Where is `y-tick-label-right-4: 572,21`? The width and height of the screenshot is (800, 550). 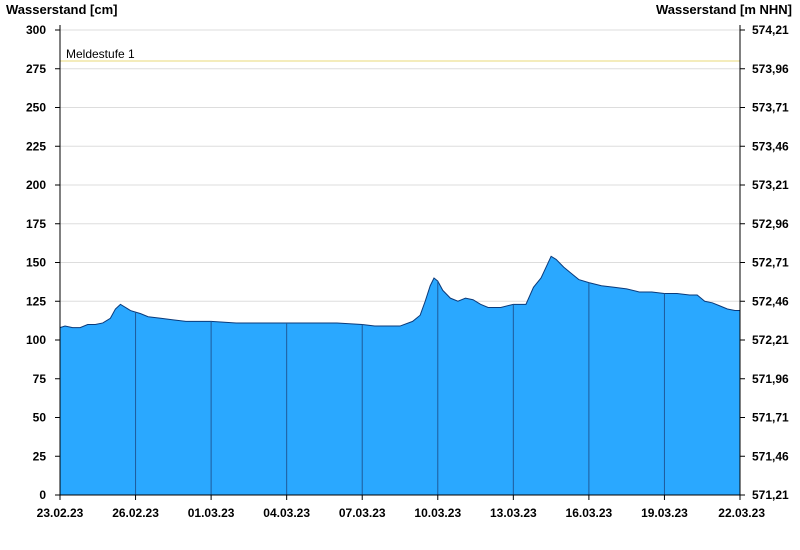 y-tick-label-right-4: 572,21 is located at coordinates (770, 340).